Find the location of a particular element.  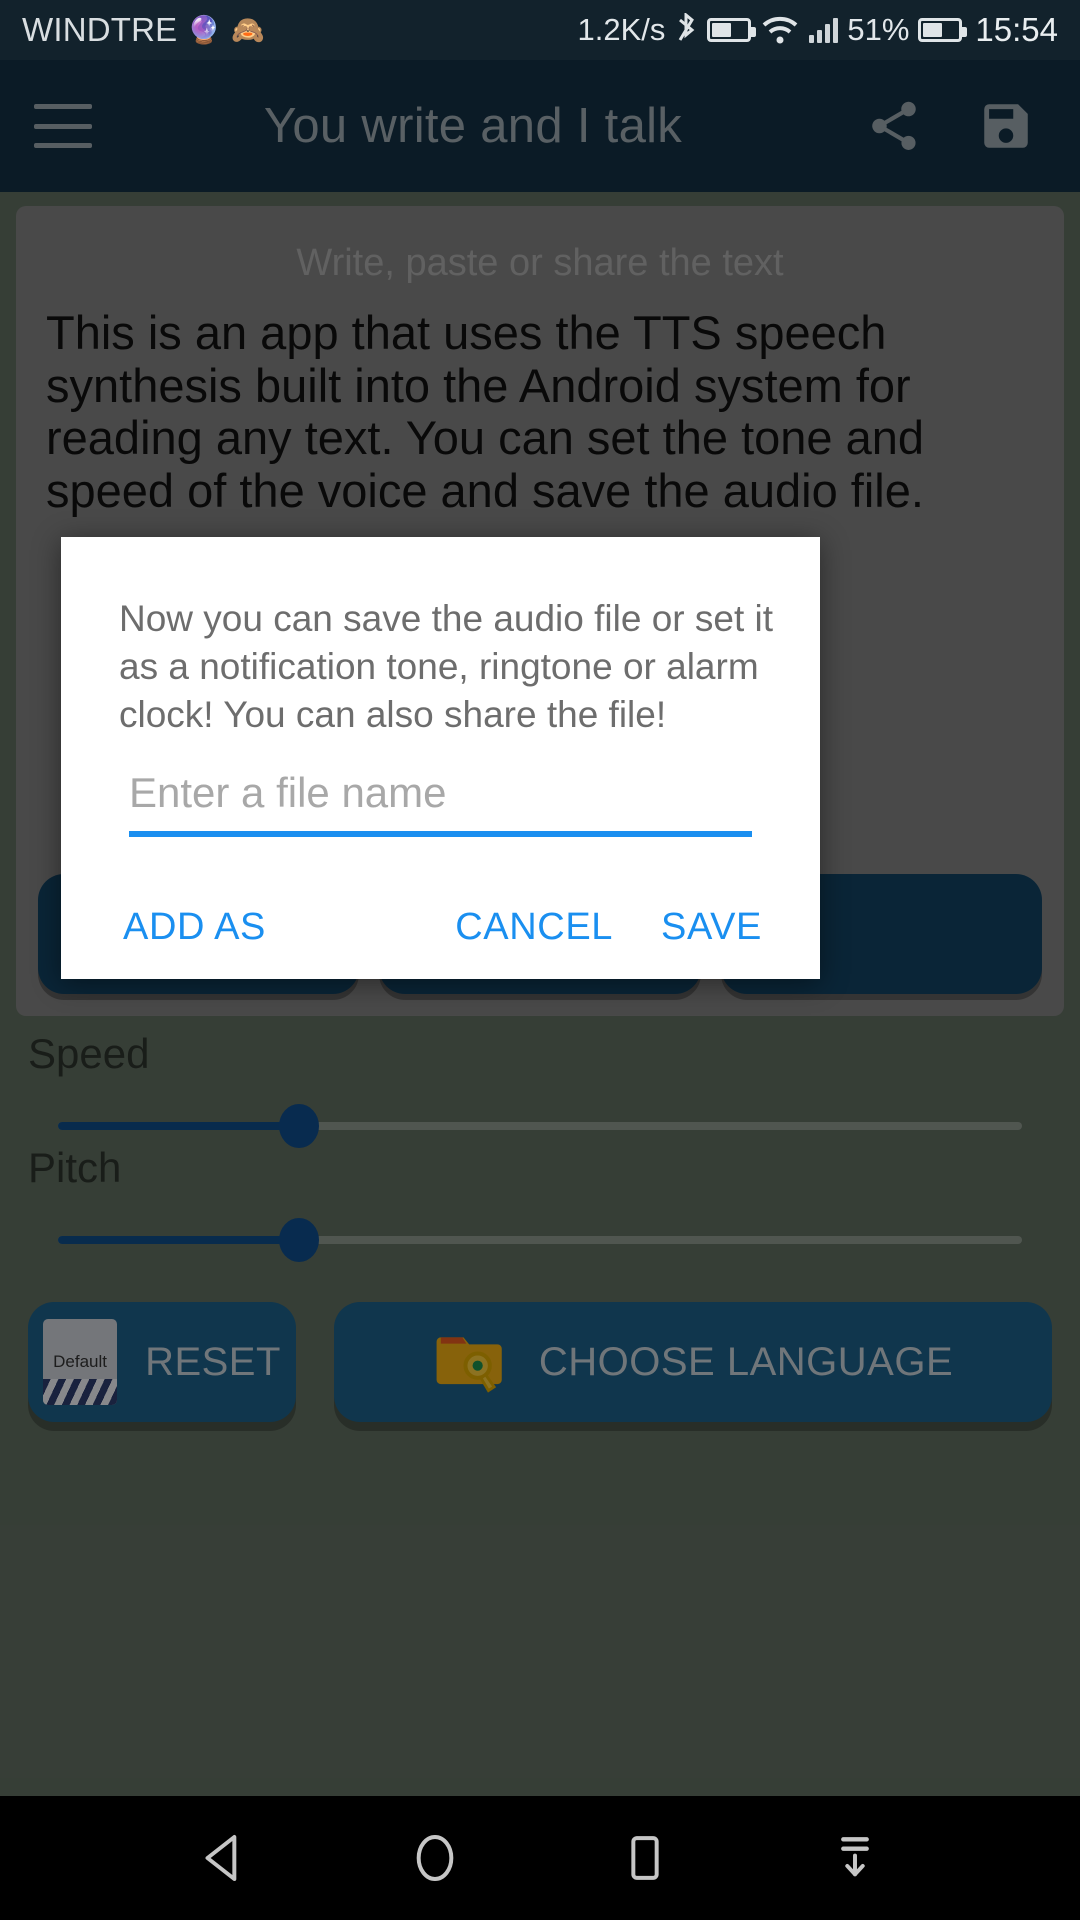

dialog-actions: ADD AS CANCEL SAVE is located at coordinates (440, 927).